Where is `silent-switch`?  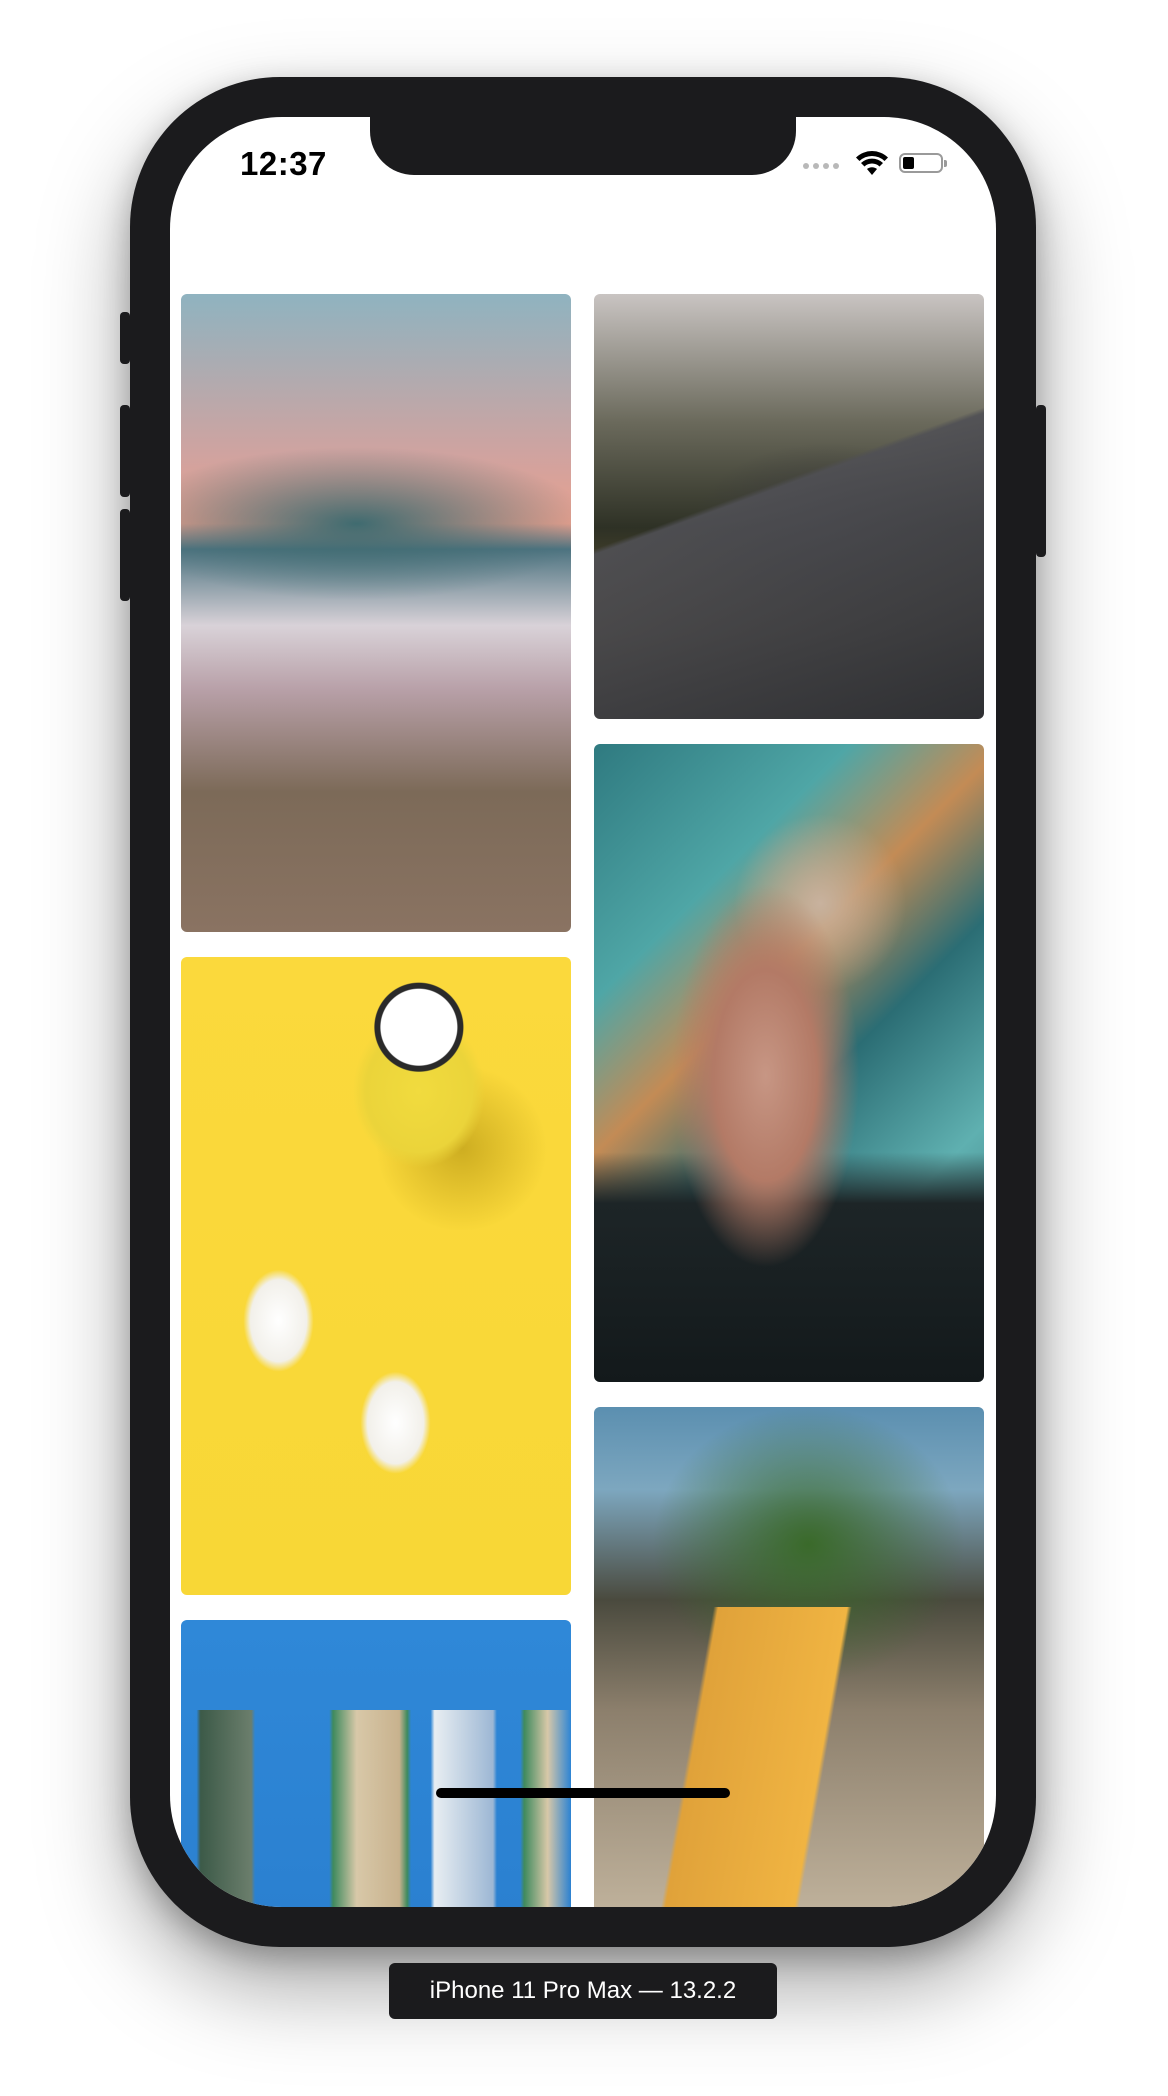
silent-switch is located at coordinates (125, 338).